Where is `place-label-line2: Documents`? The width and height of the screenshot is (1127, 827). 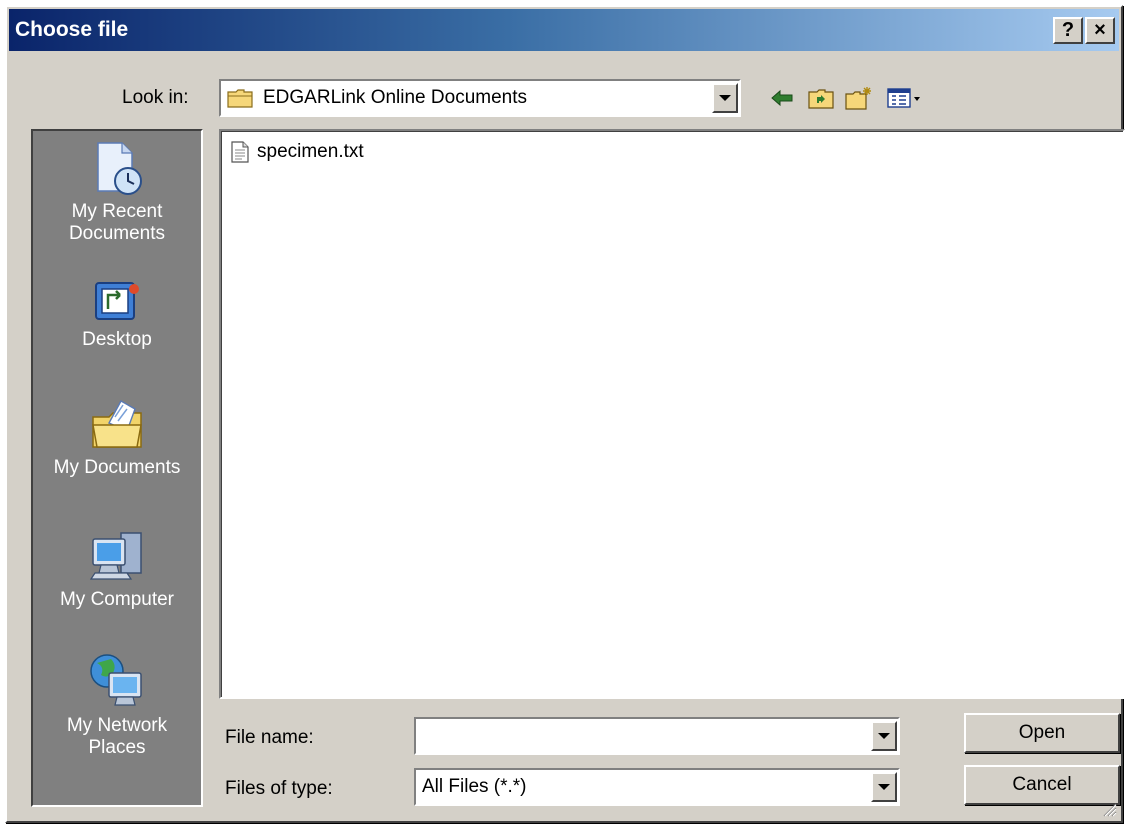 place-label-line2: Documents is located at coordinates (117, 233).